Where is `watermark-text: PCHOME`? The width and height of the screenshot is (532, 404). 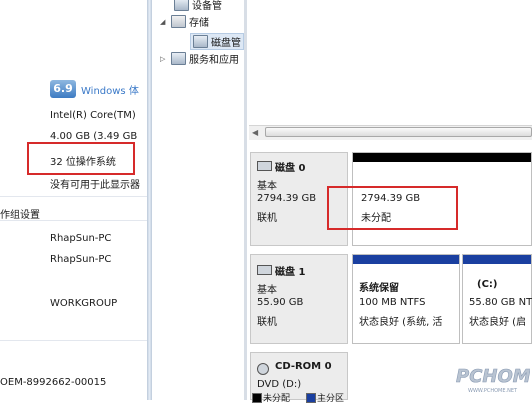
watermark-text: PCHOME is located at coordinates (493, 376).